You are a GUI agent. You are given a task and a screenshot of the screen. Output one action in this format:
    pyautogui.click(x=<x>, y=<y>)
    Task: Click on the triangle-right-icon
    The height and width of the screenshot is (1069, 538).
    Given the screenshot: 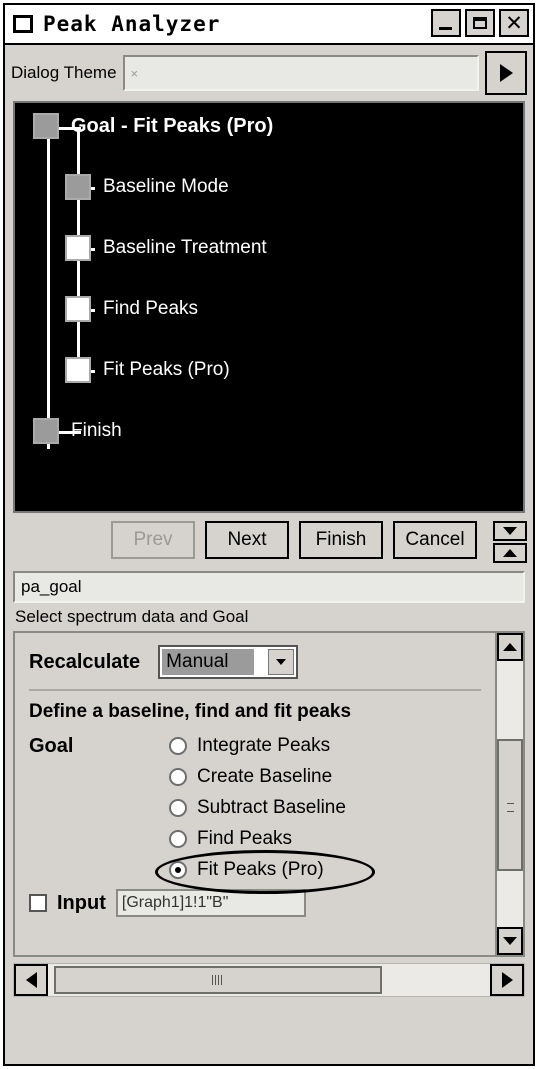 What is the action you would take?
    pyautogui.click(x=507, y=980)
    